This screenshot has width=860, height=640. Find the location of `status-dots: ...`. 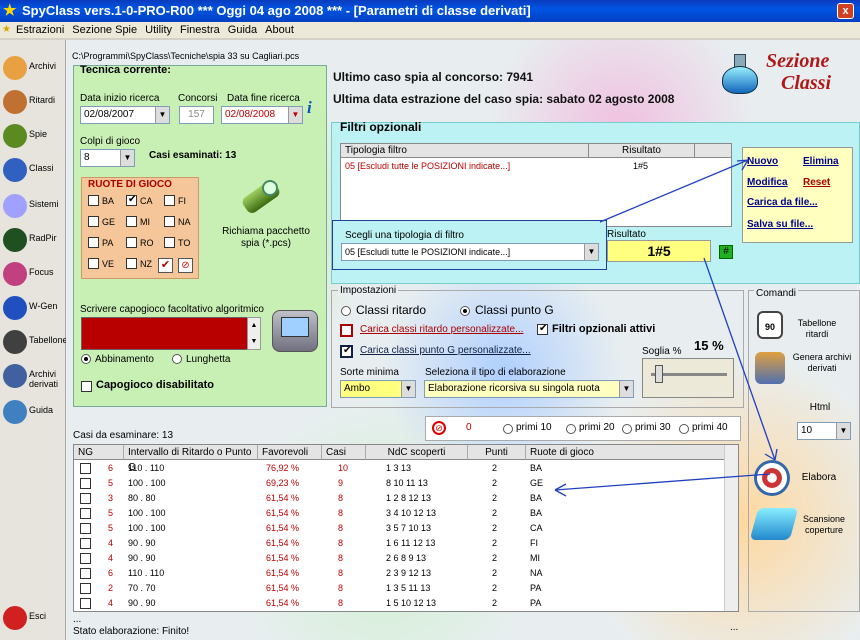

status-dots: ... is located at coordinates (77, 619).